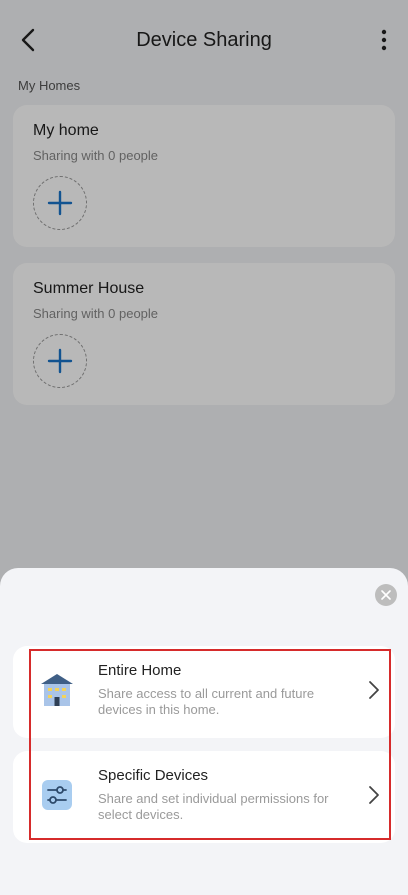  What do you see at coordinates (57, 690) in the screenshot?
I see `house-icon` at bounding box center [57, 690].